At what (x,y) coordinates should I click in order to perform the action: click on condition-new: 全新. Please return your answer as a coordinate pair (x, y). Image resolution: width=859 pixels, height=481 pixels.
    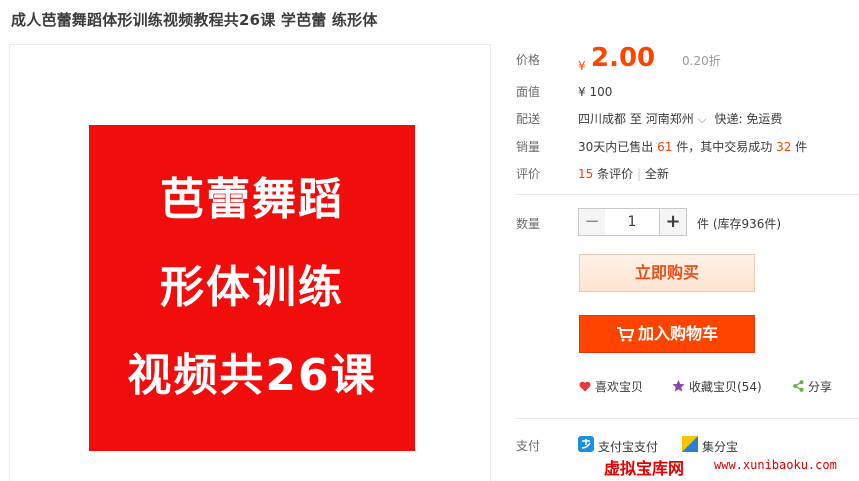
    Looking at the image, I should click on (656, 174).